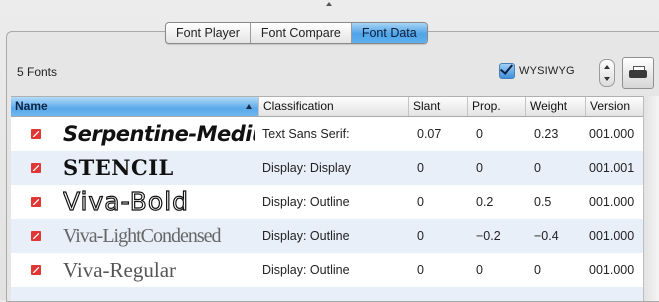  I want to click on font-name: Serpentine-Medium, so click(159, 134).